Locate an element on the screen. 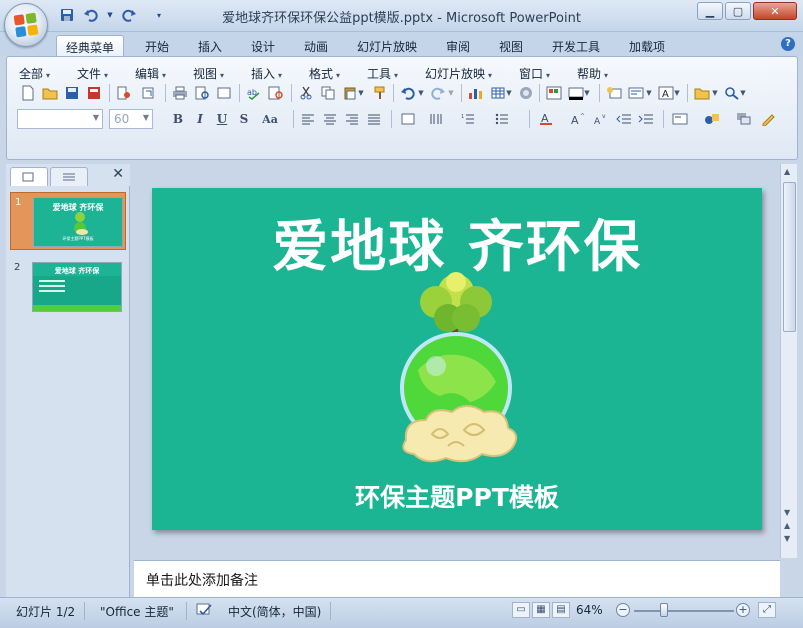 The image size is (803, 628). menu-insert: 插入 ▾ is located at coordinates (266, 73).